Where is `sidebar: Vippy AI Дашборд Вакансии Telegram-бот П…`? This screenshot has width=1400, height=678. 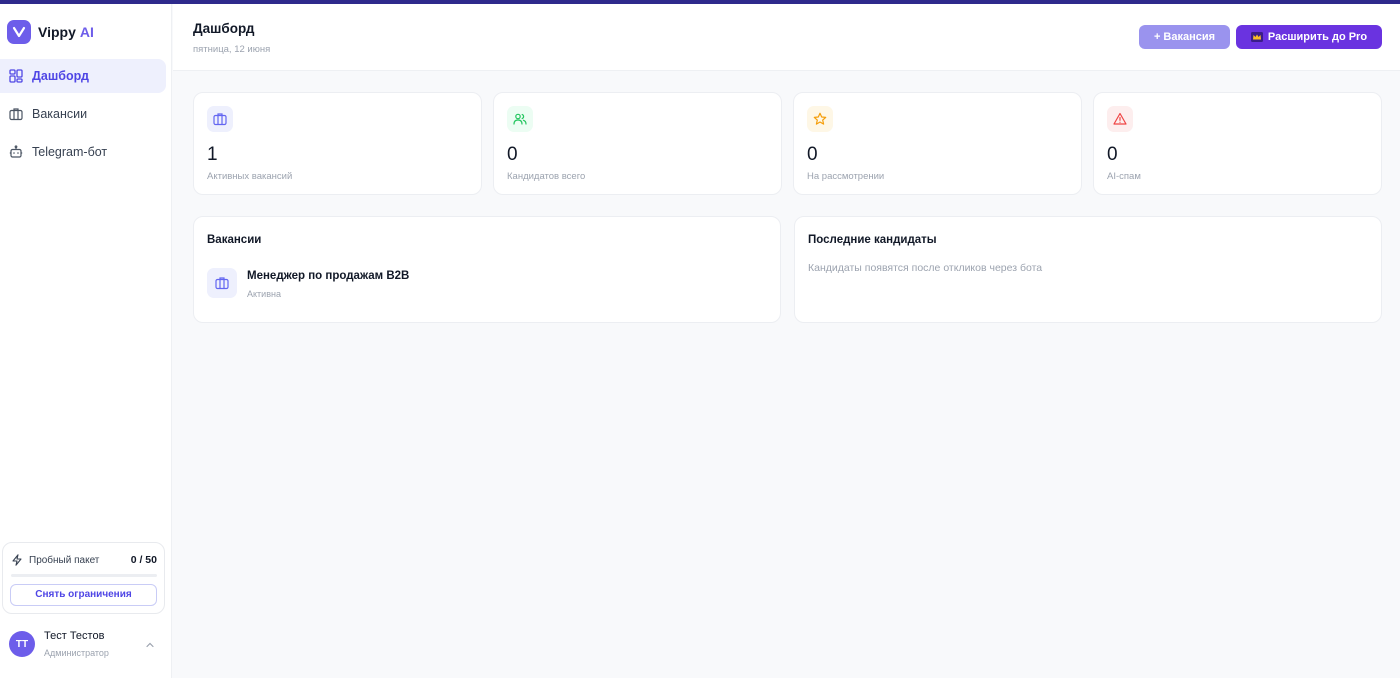 sidebar: Vippy AI Дашборд Вакансии Telegram-бот П… is located at coordinates (86, 341).